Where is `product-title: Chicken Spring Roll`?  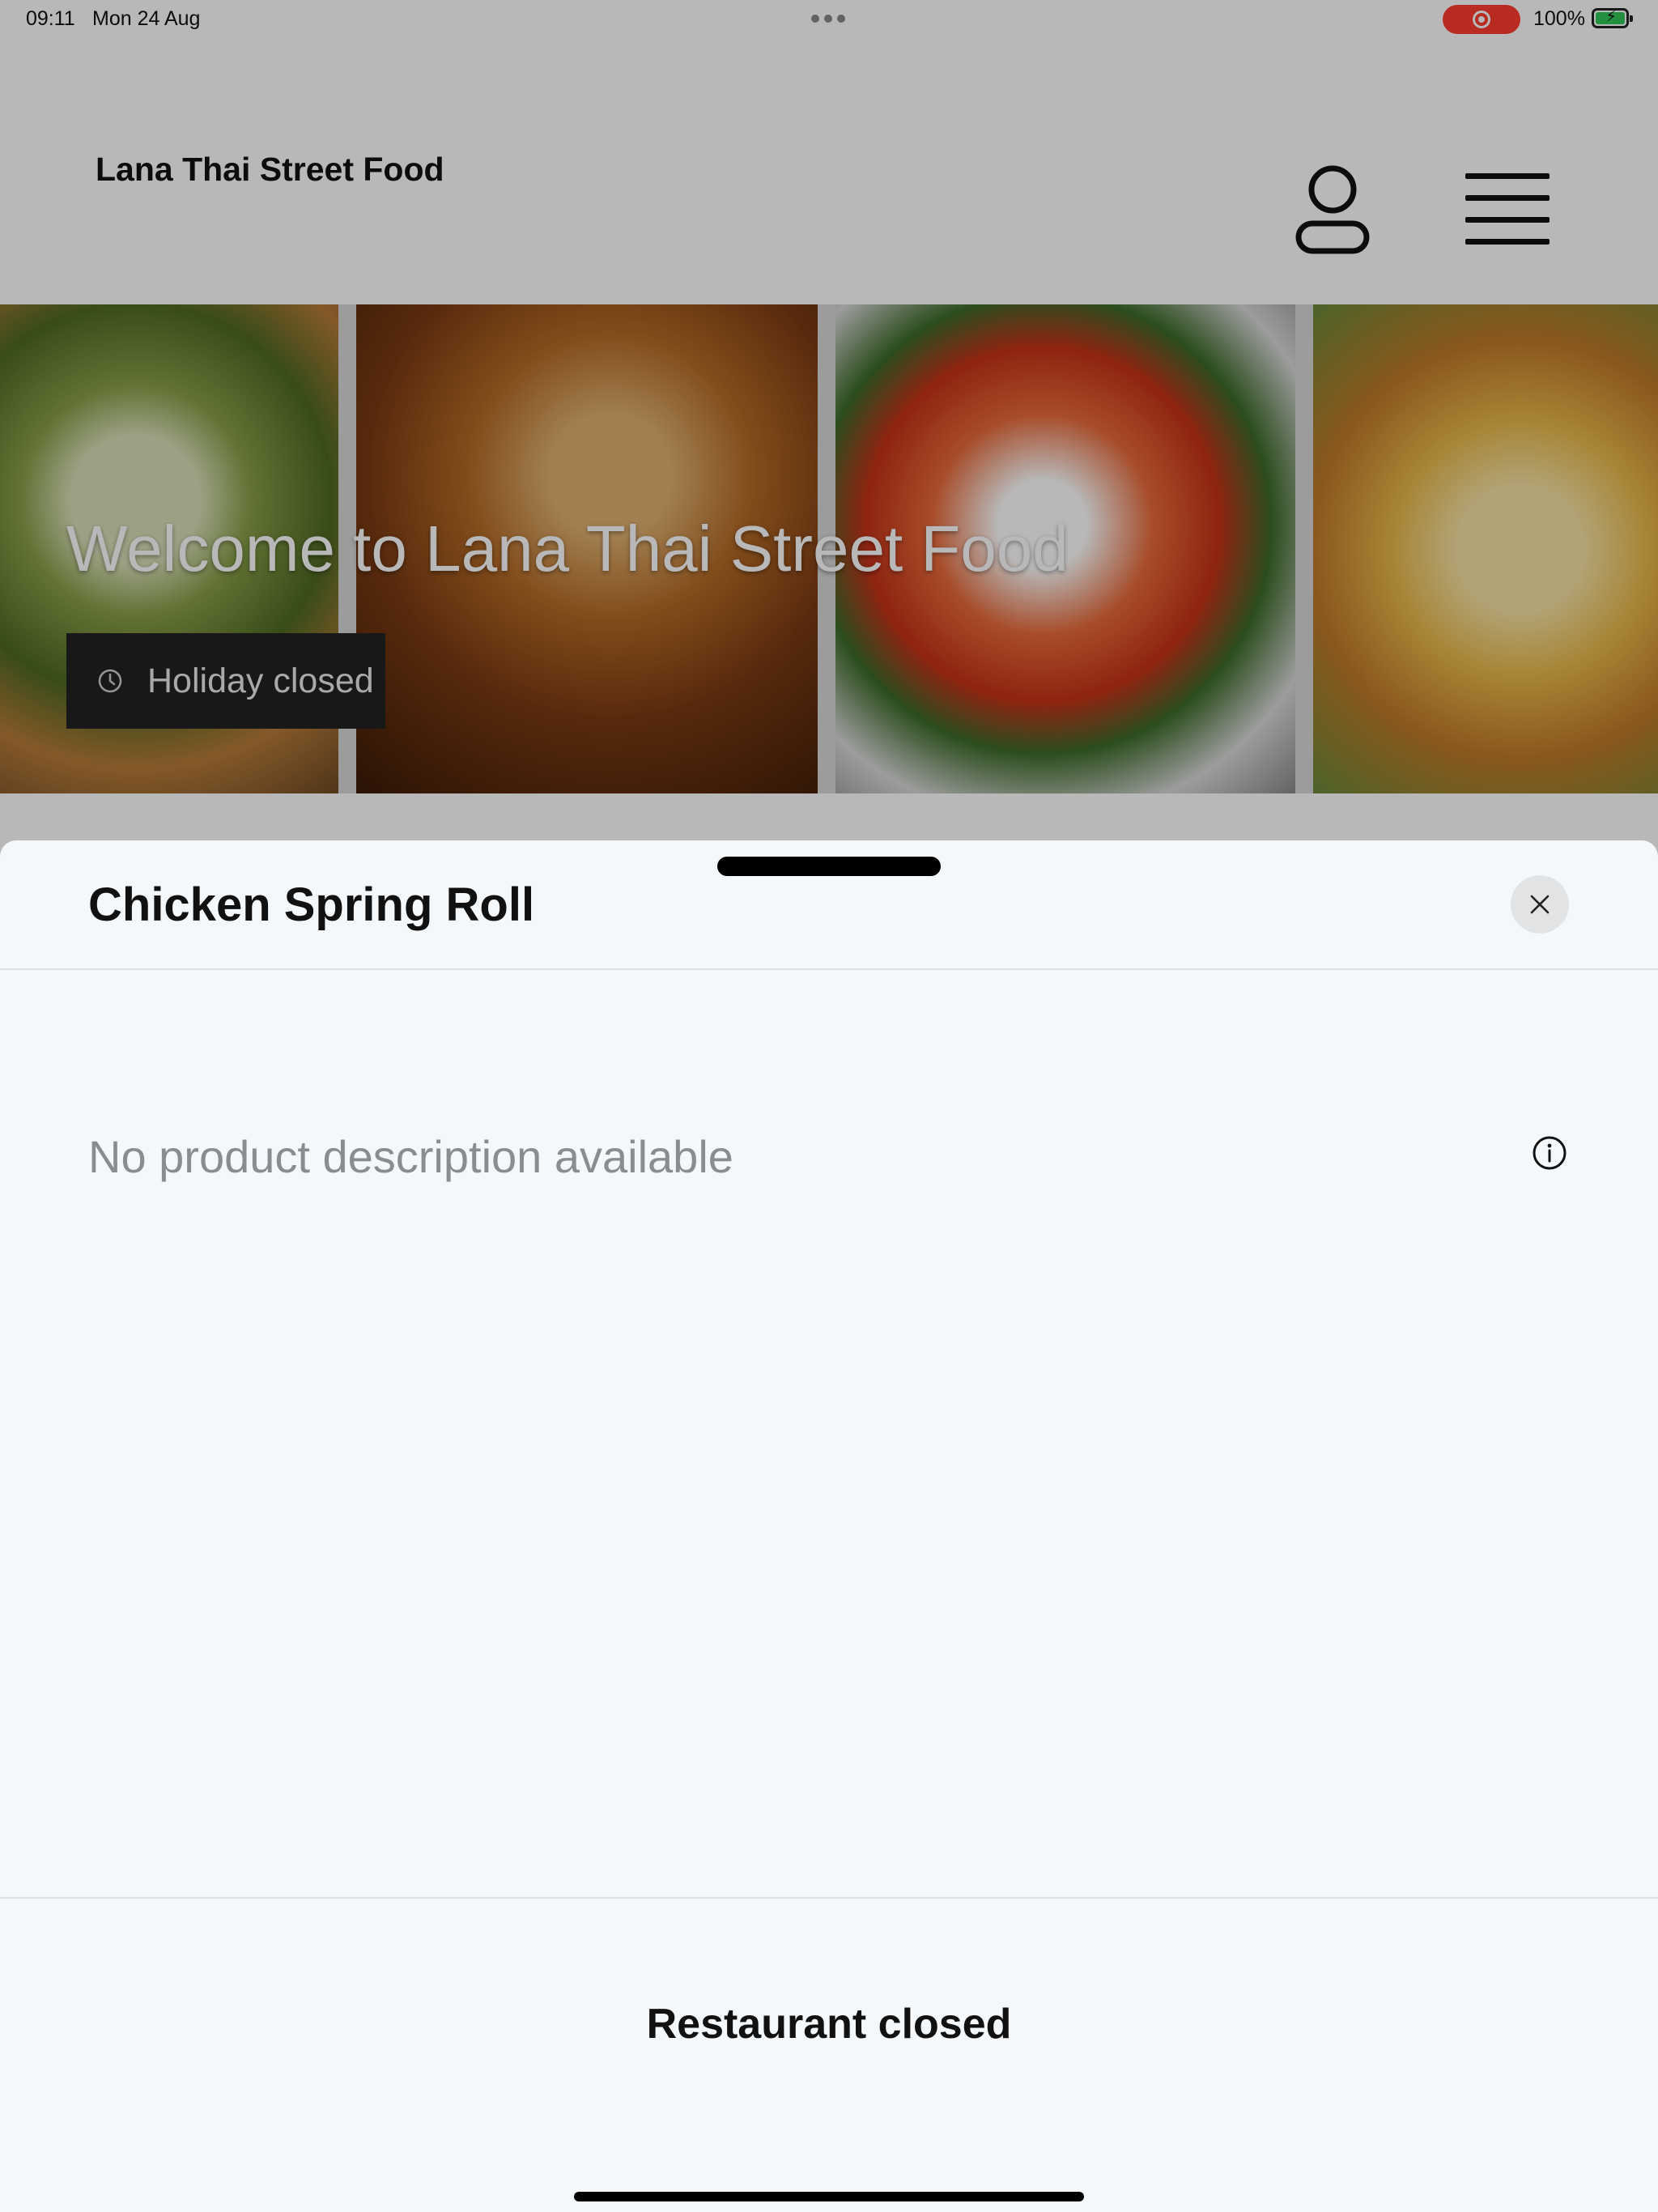 product-title: Chicken Spring Roll is located at coordinates (311, 904).